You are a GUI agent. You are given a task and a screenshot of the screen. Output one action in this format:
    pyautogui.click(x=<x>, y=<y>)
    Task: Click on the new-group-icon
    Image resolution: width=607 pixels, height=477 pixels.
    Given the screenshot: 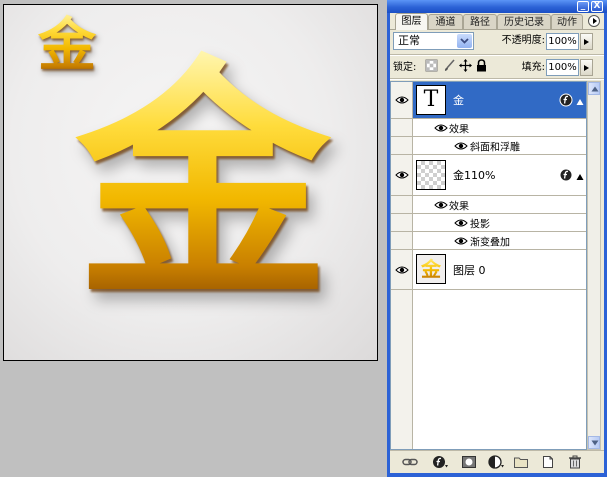 What is the action you would take?
    pyautogui.click(x=521, y=462)
    